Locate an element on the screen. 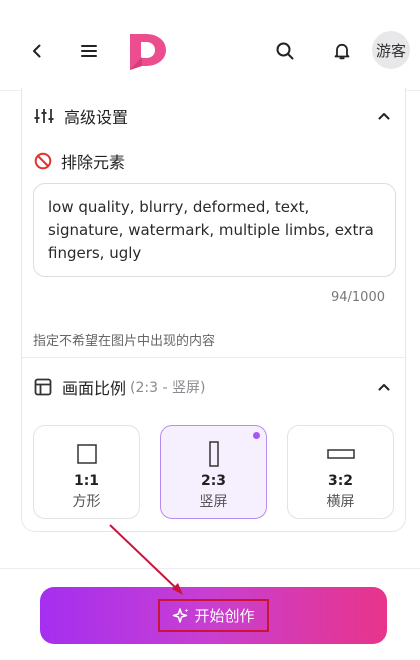 Image resolution: width=420 pixels, height=660 pixels. start-creation-highlight: 开始创作 is located at coordinates (213, 615).